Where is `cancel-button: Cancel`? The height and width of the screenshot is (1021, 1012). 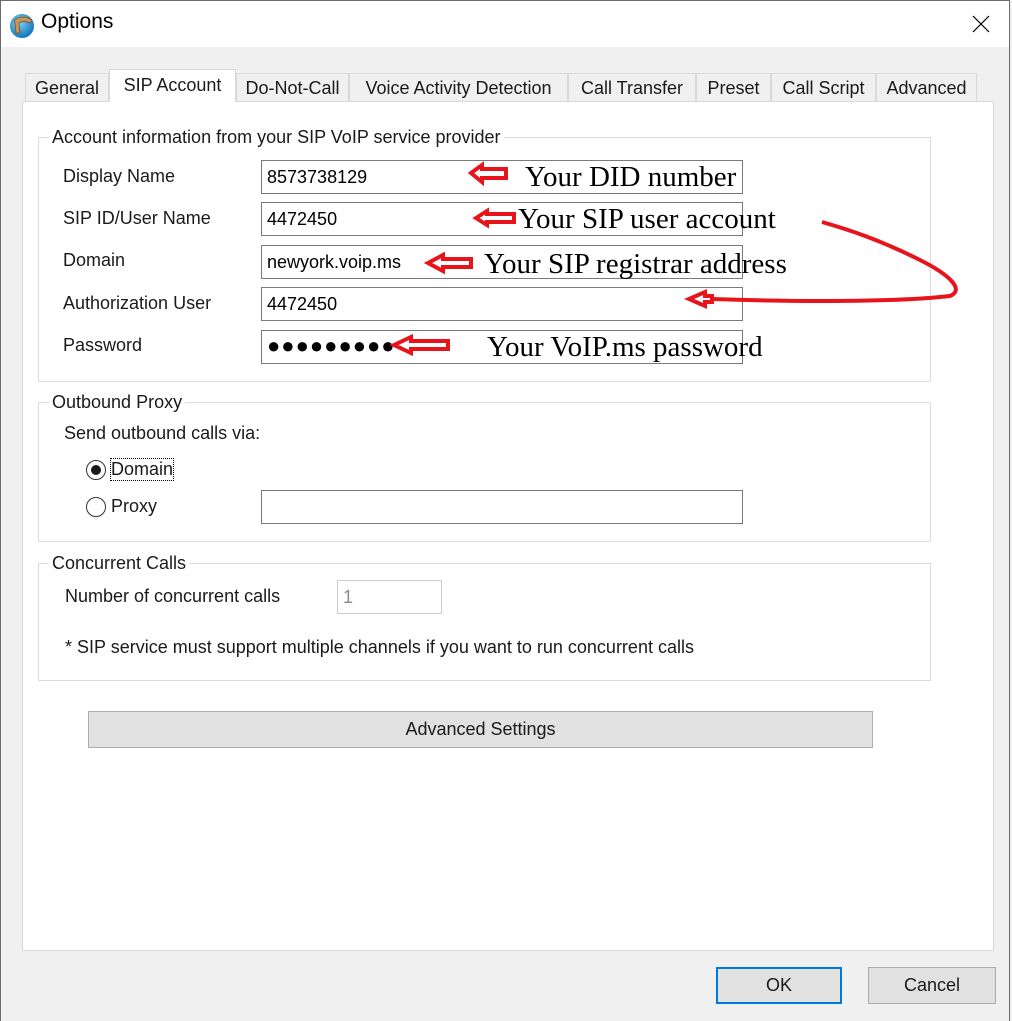 cancel-button: Cancel is located at coordinates (932, 985).